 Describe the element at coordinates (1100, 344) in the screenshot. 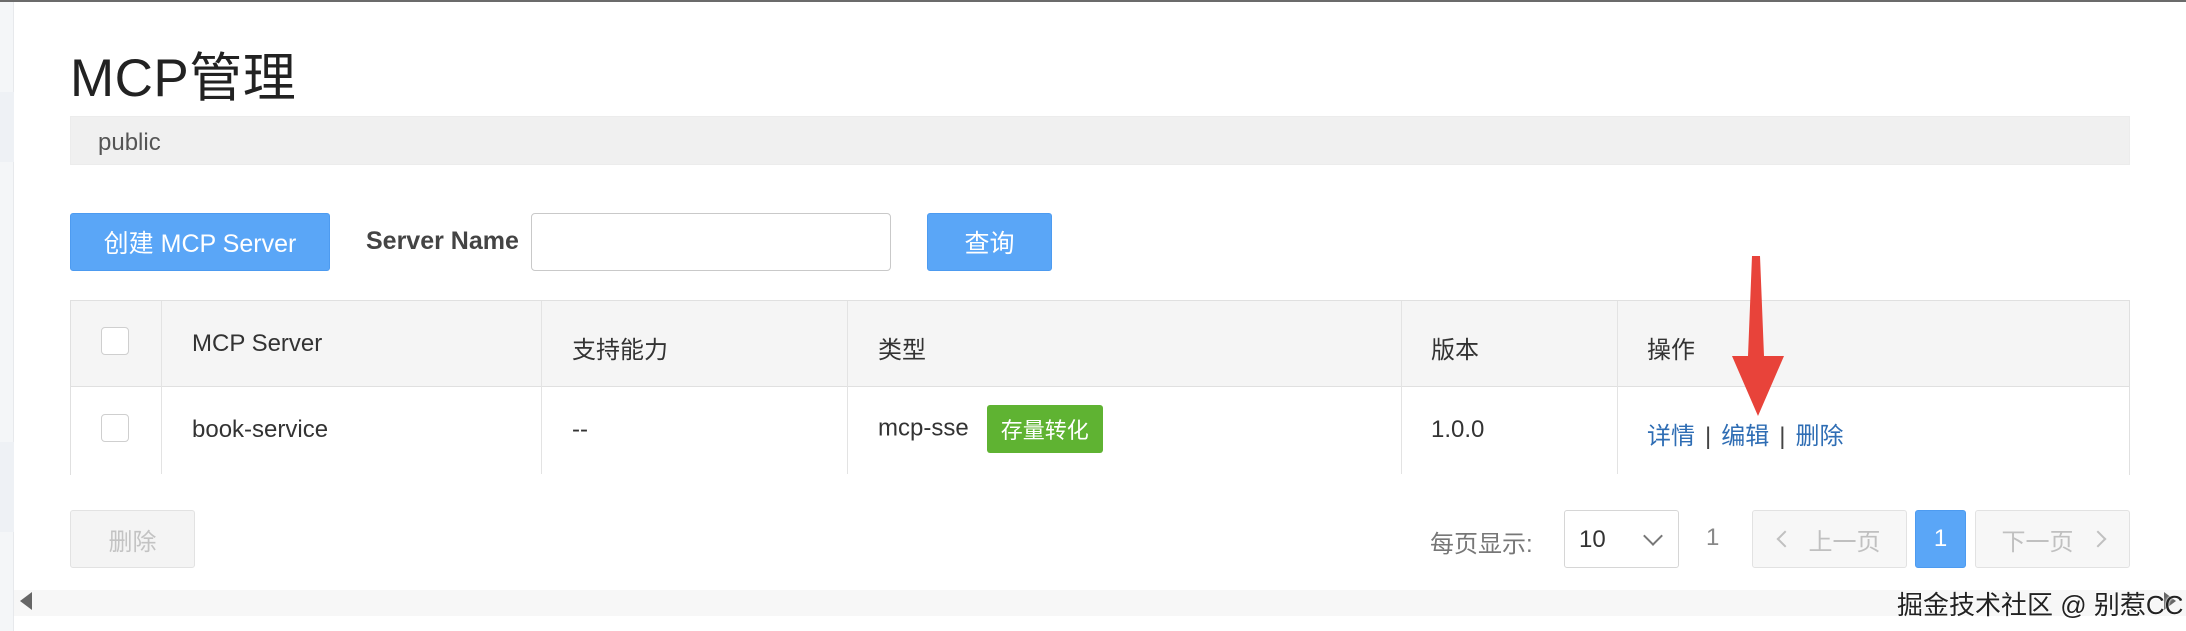

I see `table-header: MCP Server 支持能力 类型 版本 操作` at that location.